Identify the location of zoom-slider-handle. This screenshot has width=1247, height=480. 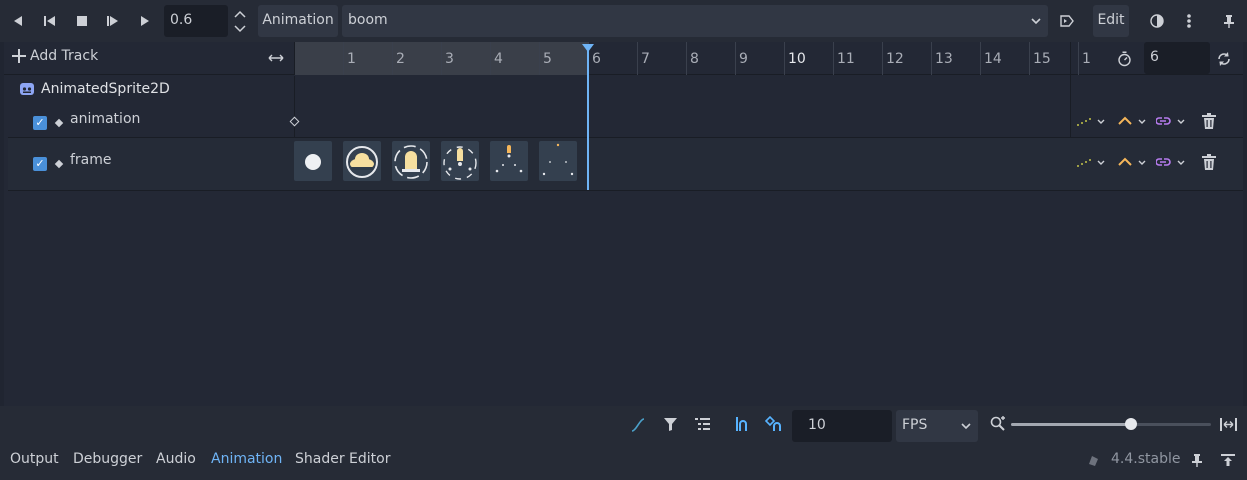
(1131, 424).